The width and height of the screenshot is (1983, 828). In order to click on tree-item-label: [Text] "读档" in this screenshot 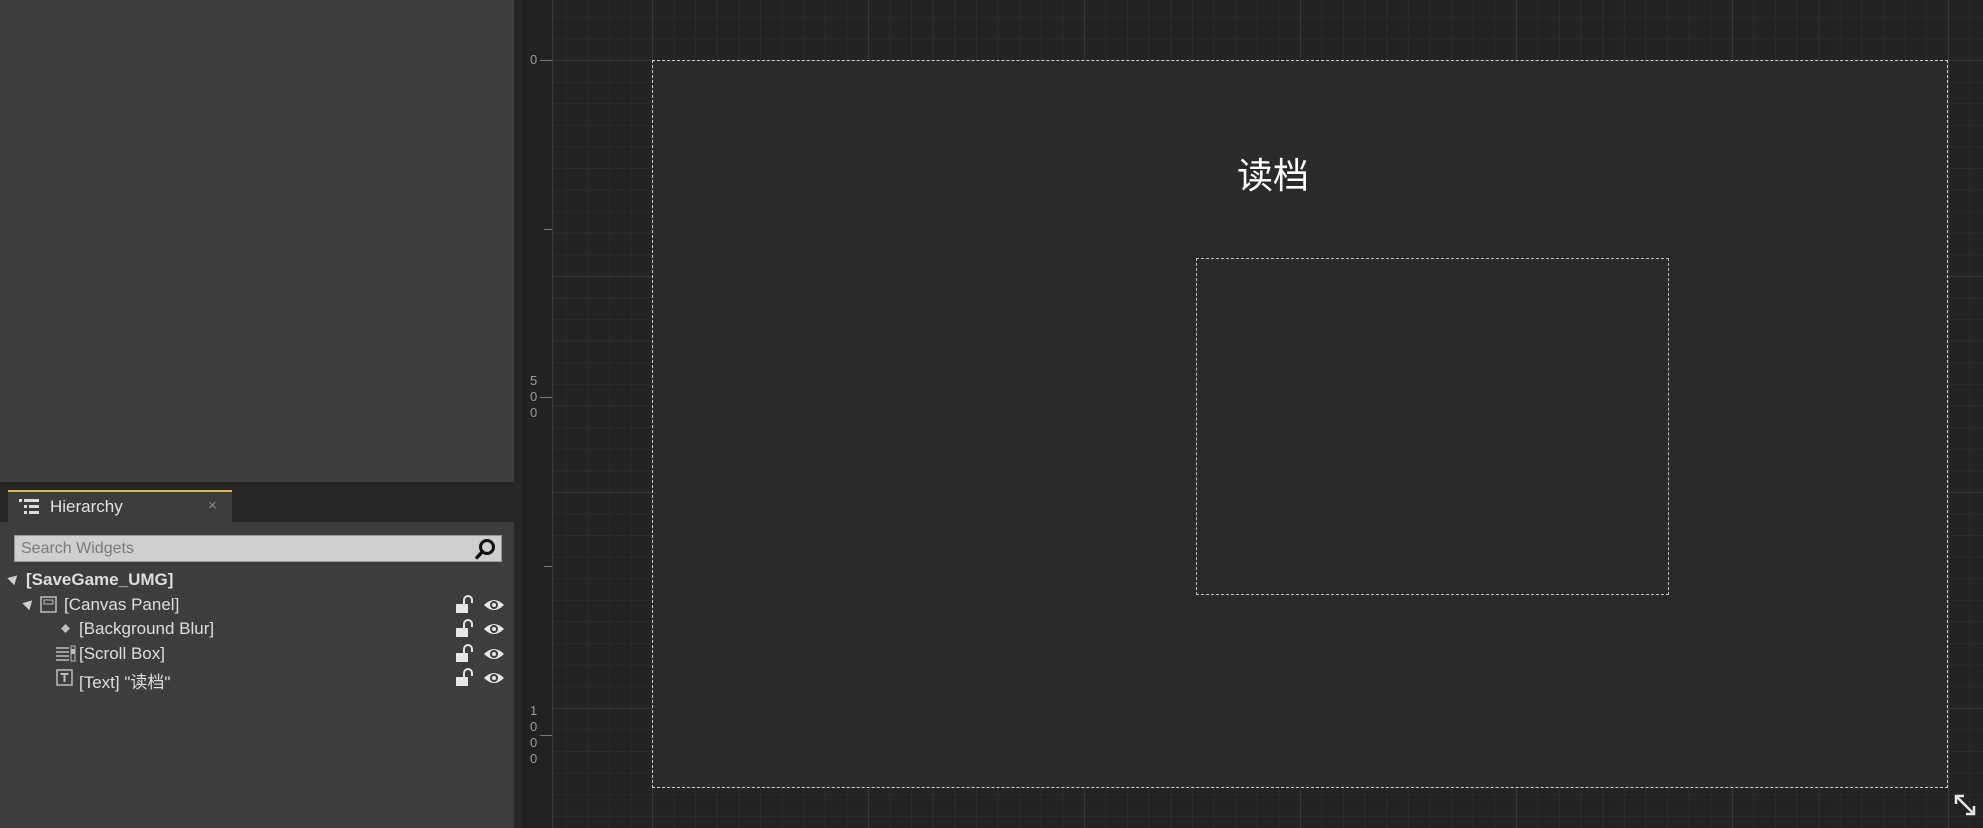, I will do `click(125, 682)`.